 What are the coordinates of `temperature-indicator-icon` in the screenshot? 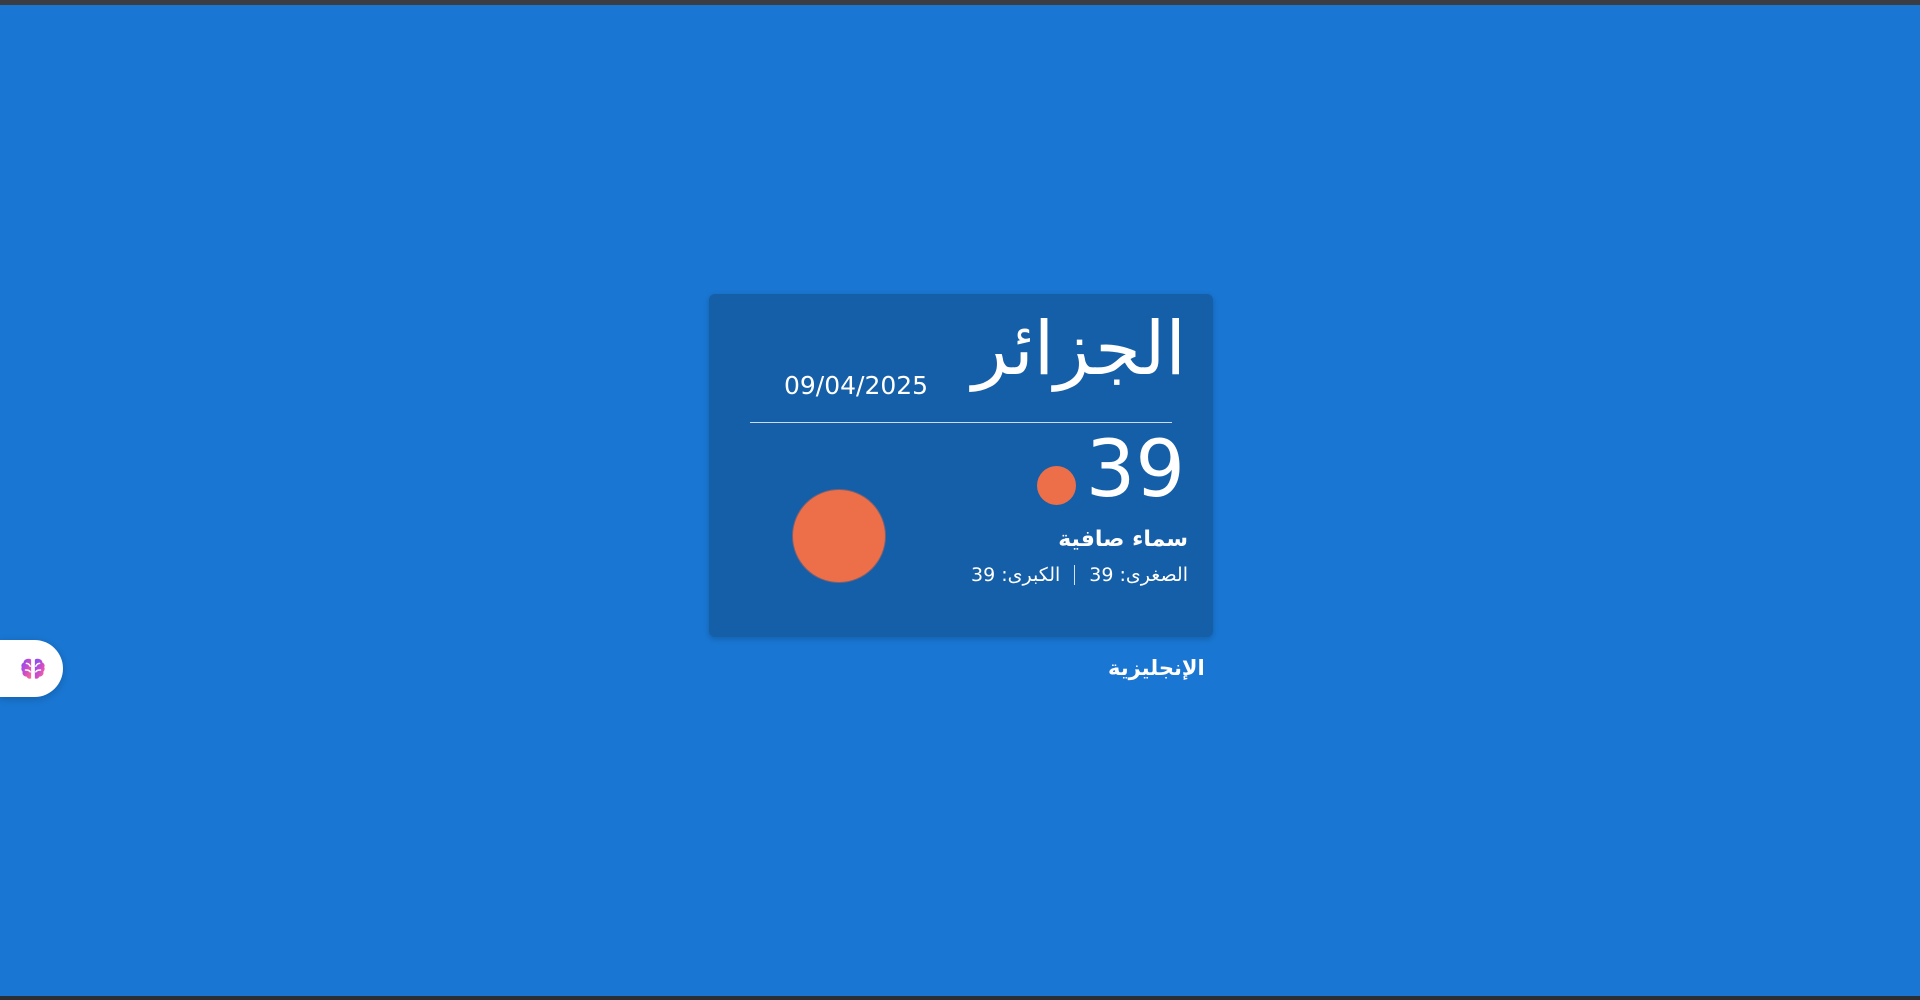 It's located at (1056, 485).